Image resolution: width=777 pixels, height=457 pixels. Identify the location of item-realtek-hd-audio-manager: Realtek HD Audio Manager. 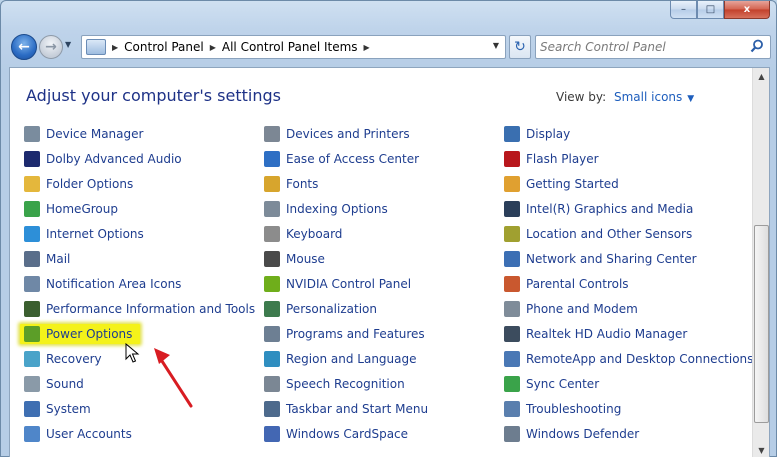
(595, 334).